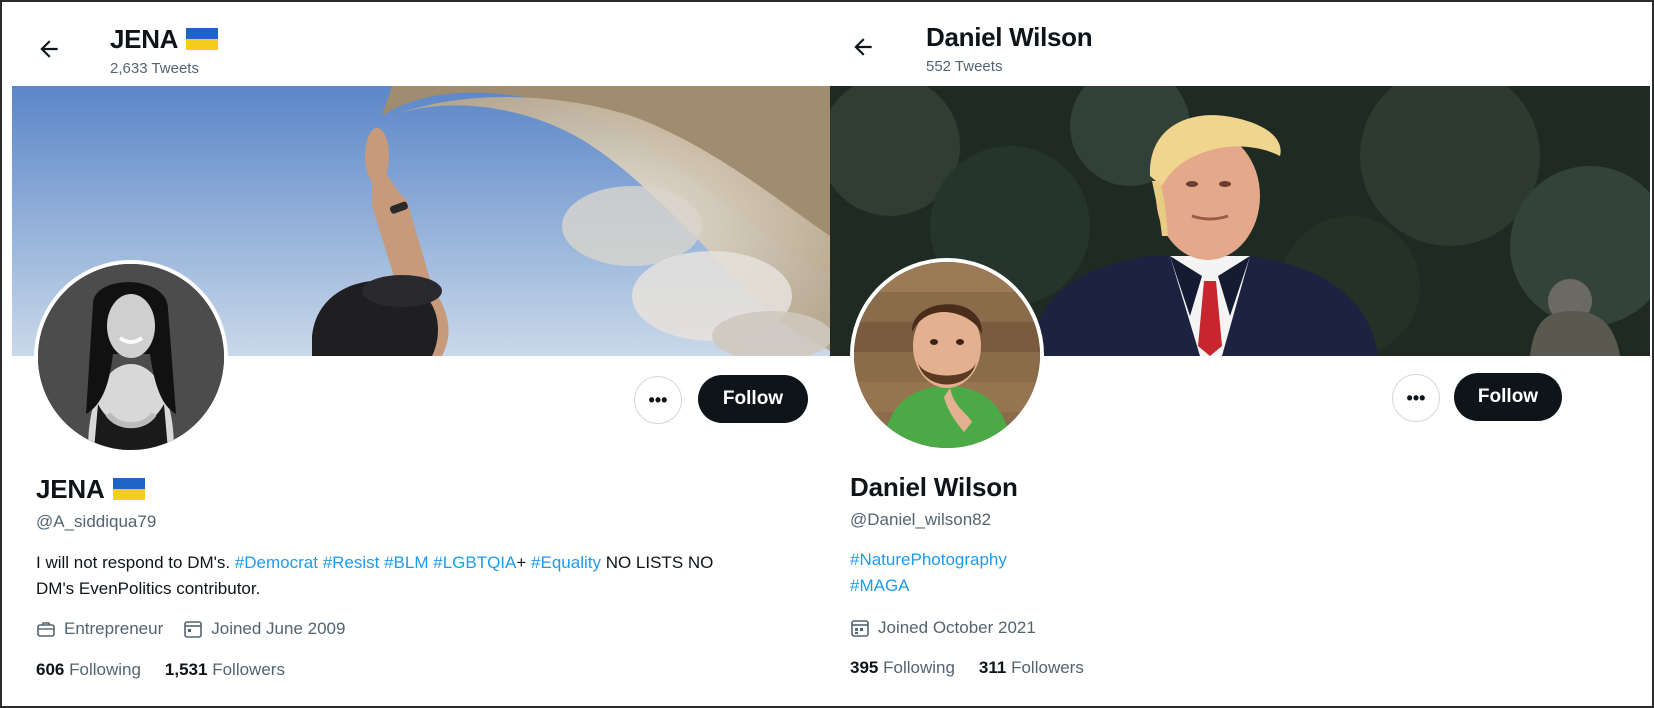 The height and width of the screenshot is (708, 1654). Describe the element at coordinates (1009, 37) in the screenshot. I see `header-display-name: Daniel Wilson` at that location.